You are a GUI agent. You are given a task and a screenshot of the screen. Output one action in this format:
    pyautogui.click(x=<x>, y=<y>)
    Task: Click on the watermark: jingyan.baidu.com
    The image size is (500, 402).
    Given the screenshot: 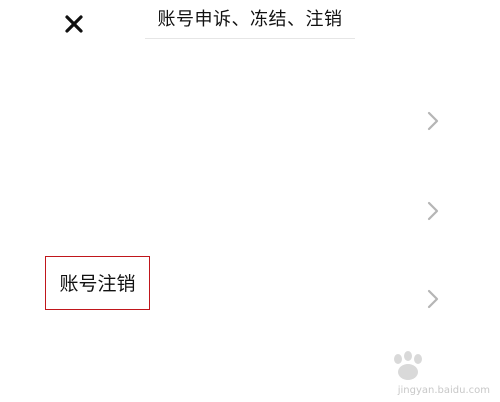 What is the action you would take?
    pyautogui.click(x=429, y=372)
    